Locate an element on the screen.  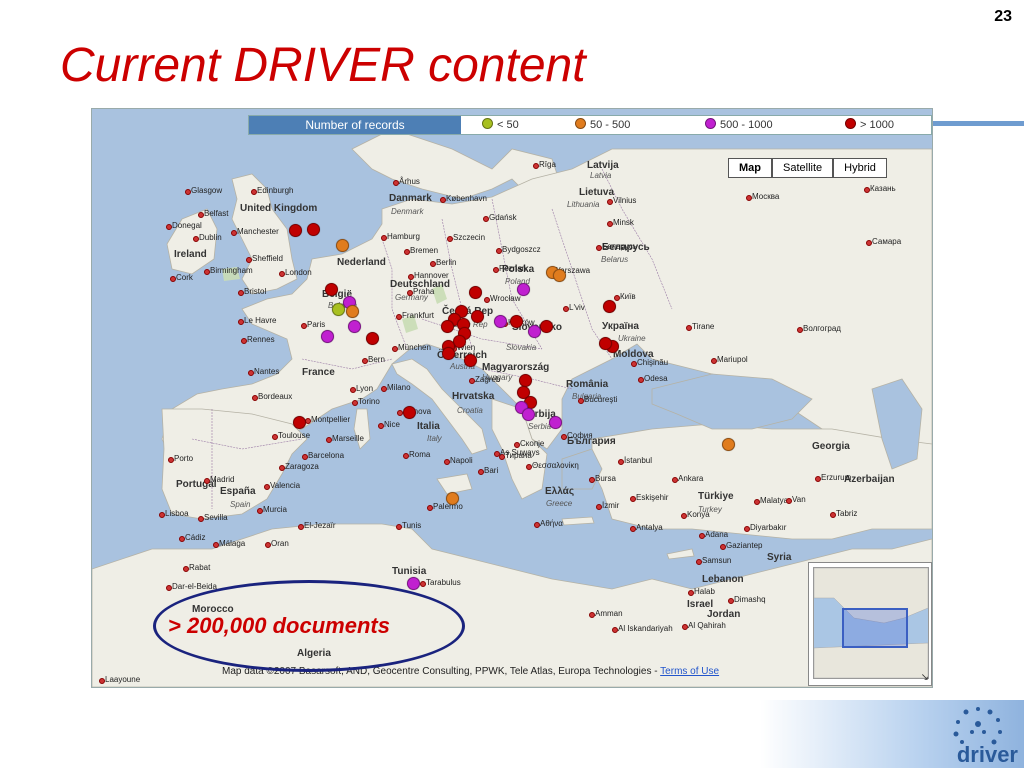
city-label: Sheffield is located at coordinates (267, 258).